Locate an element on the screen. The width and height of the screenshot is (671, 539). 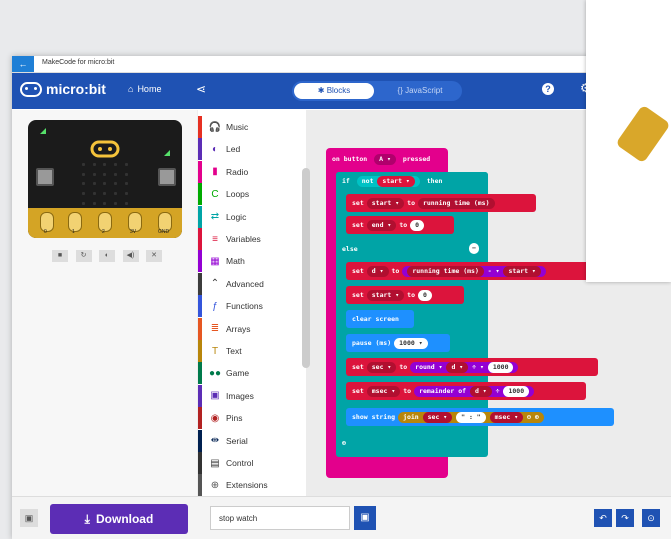
toolbox-category-control: ▤ Control is located at coordinates (248, 463).